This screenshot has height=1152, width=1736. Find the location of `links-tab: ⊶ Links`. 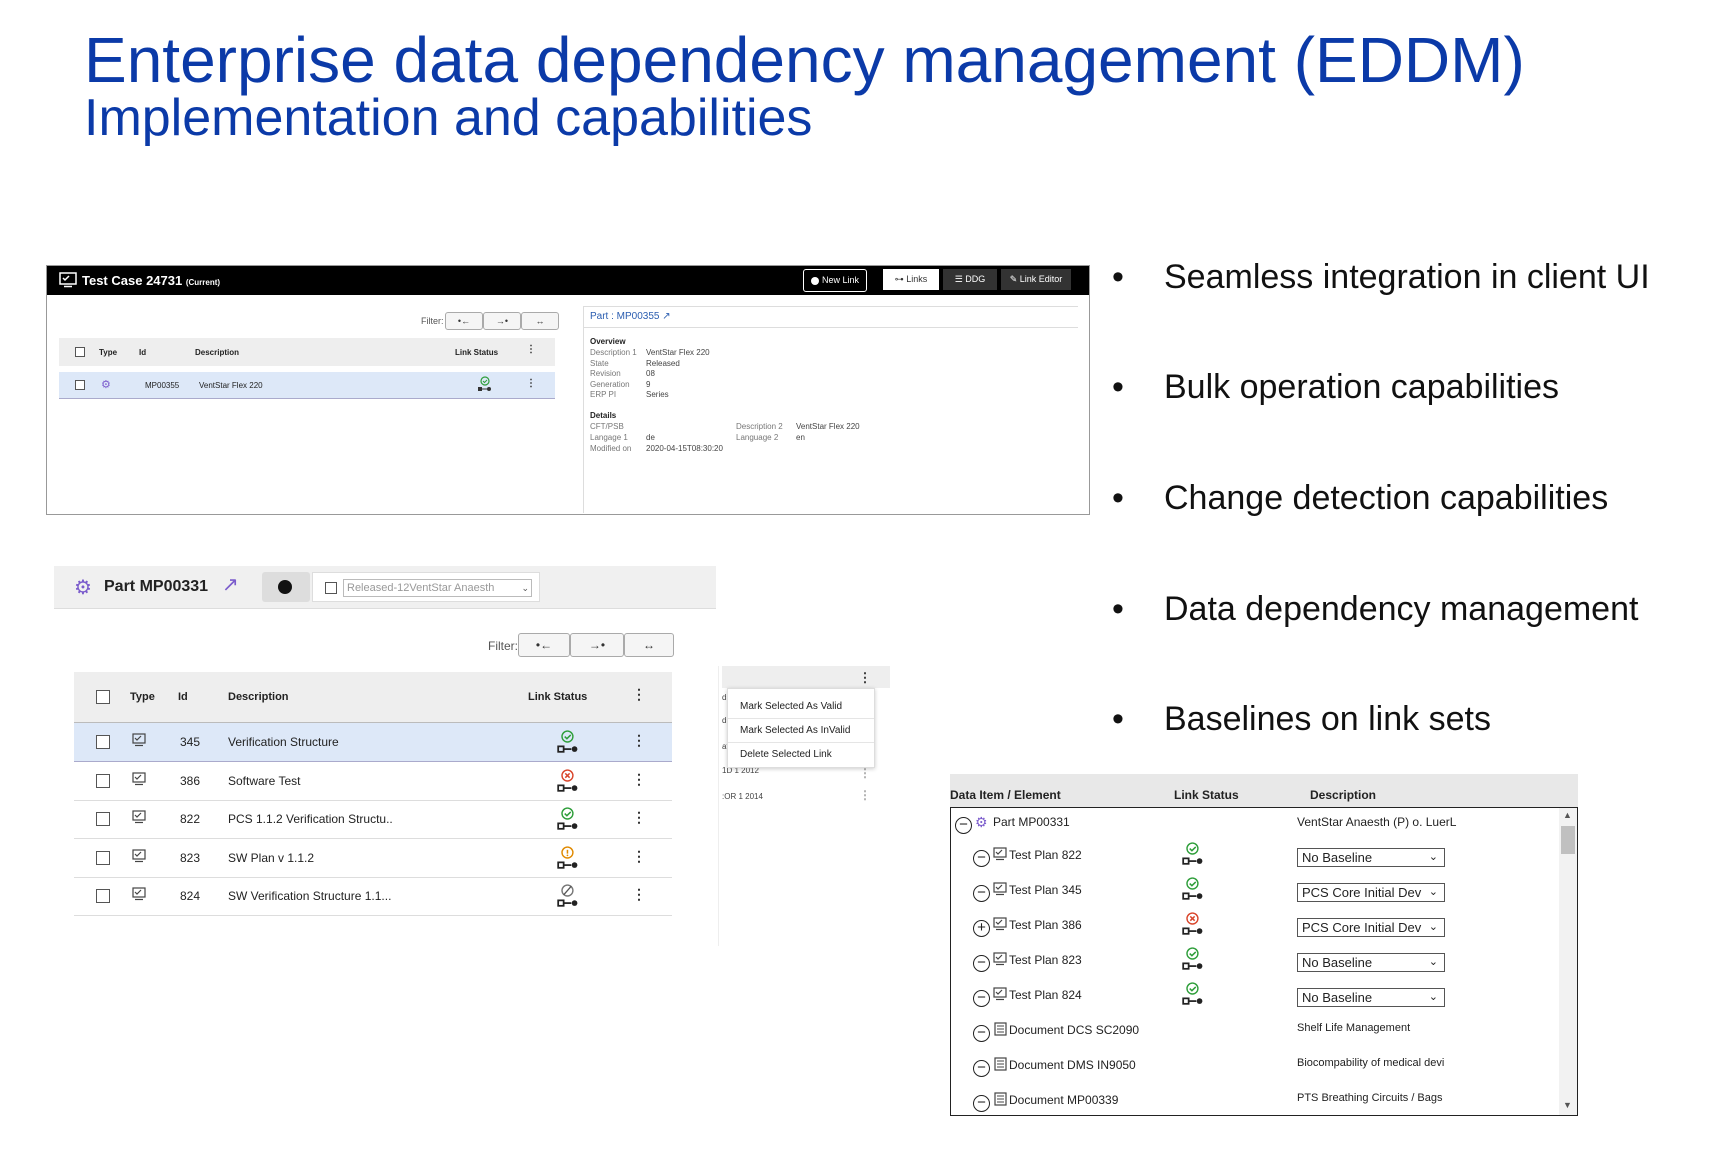

links-tab: ⊶ Links is located at coordinates (911, 279).